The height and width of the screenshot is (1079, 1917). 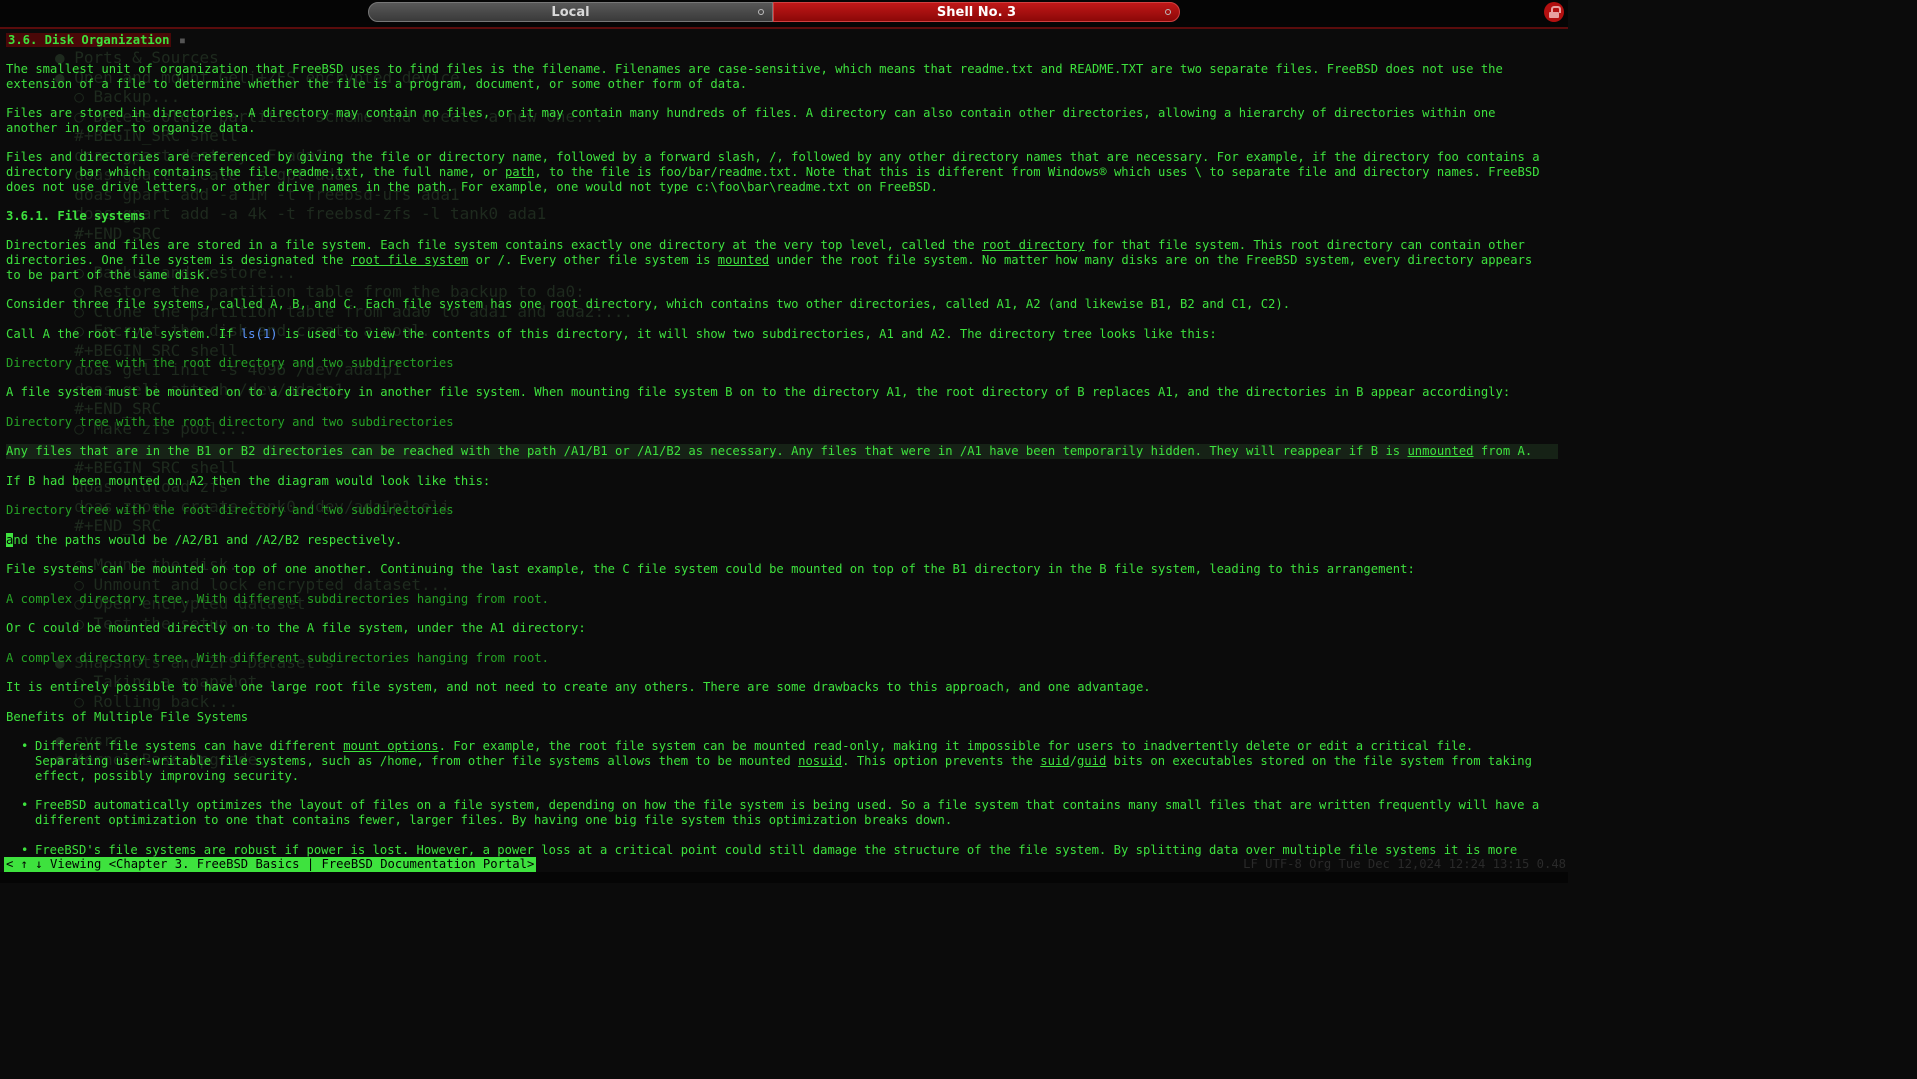 I want to click on link-root-directory: root directory, so click(x=1033, y=245).